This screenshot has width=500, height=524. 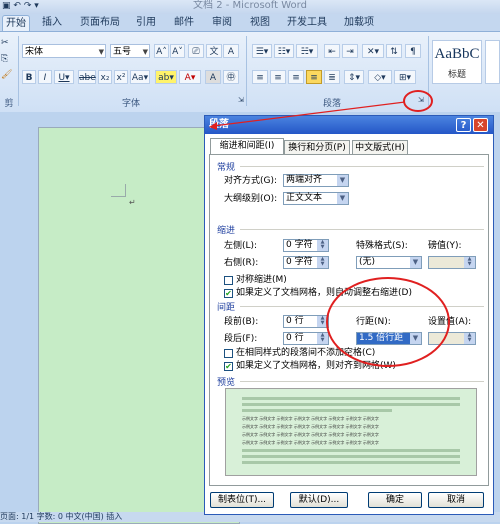 What do you see at coordinates (307, 51) in the screenshot?
I see `multilevel-list-button: ☵▾` at bounding box center [307, 51].